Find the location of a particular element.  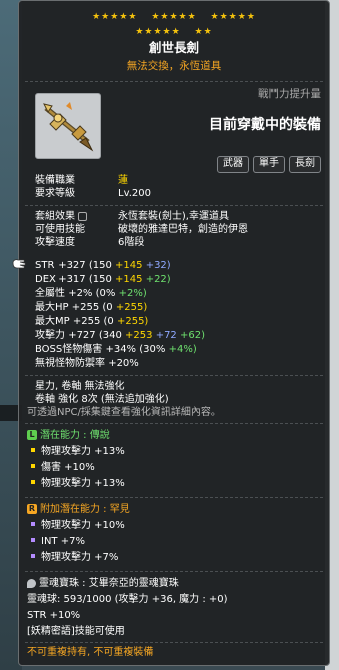

equipped-status: 目前穿戴中的裝備 is located at coordinates (265, 125).